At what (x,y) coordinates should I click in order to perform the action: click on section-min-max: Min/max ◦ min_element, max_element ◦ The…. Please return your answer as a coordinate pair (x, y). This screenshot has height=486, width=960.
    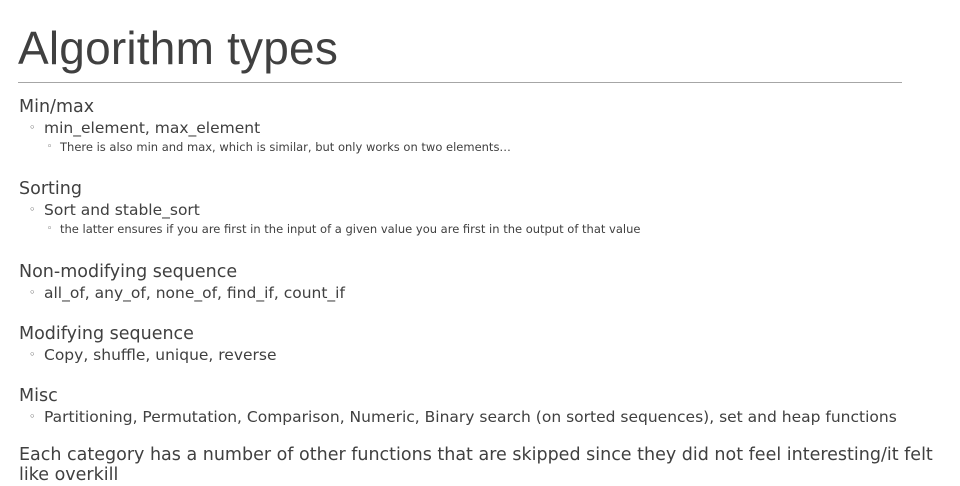
    Looking at the image, I should click on (265, 126).